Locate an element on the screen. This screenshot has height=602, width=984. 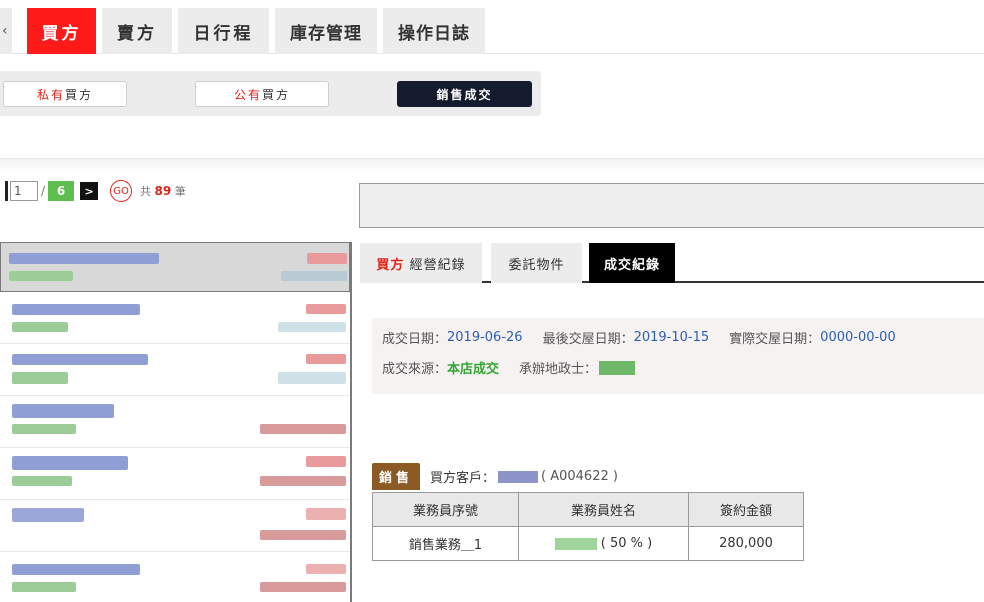
sales-badge: 銷售 is located at coordinates (396, 476).